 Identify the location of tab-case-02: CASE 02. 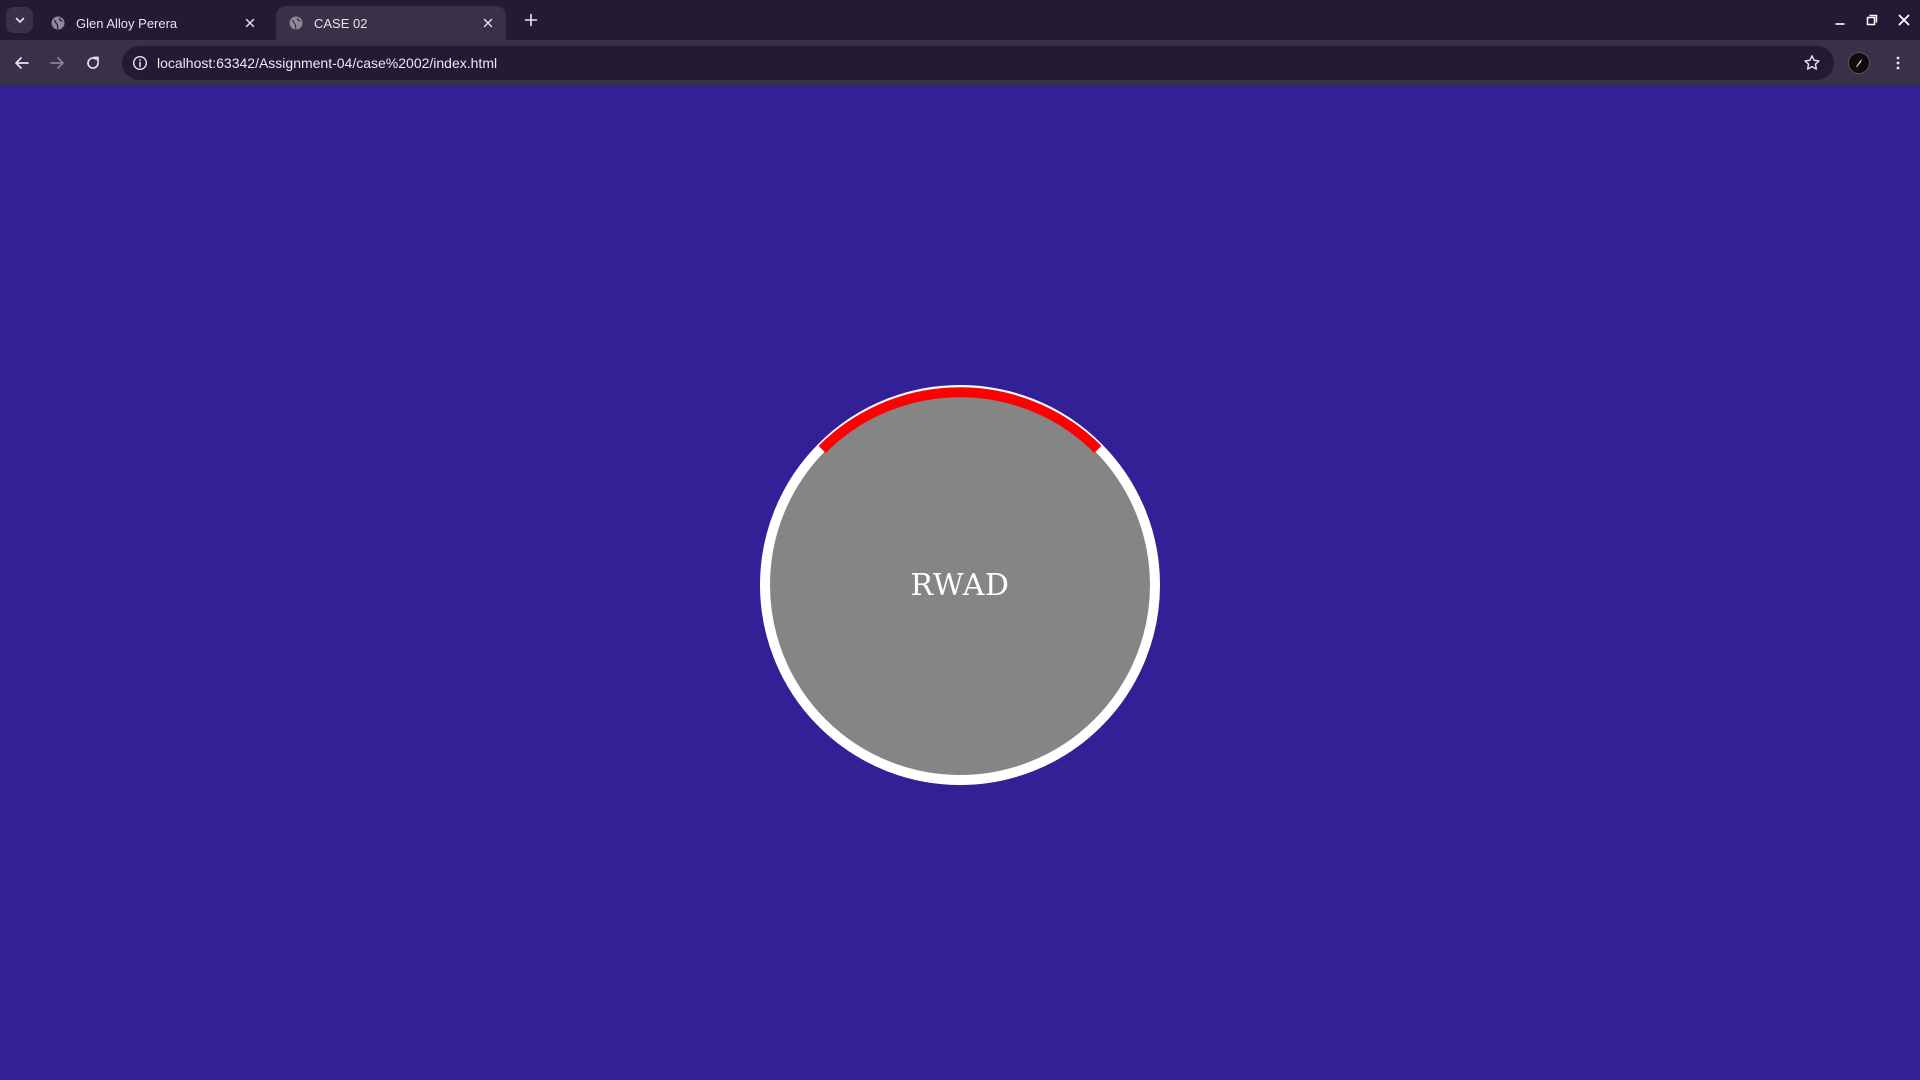
(391, 23).